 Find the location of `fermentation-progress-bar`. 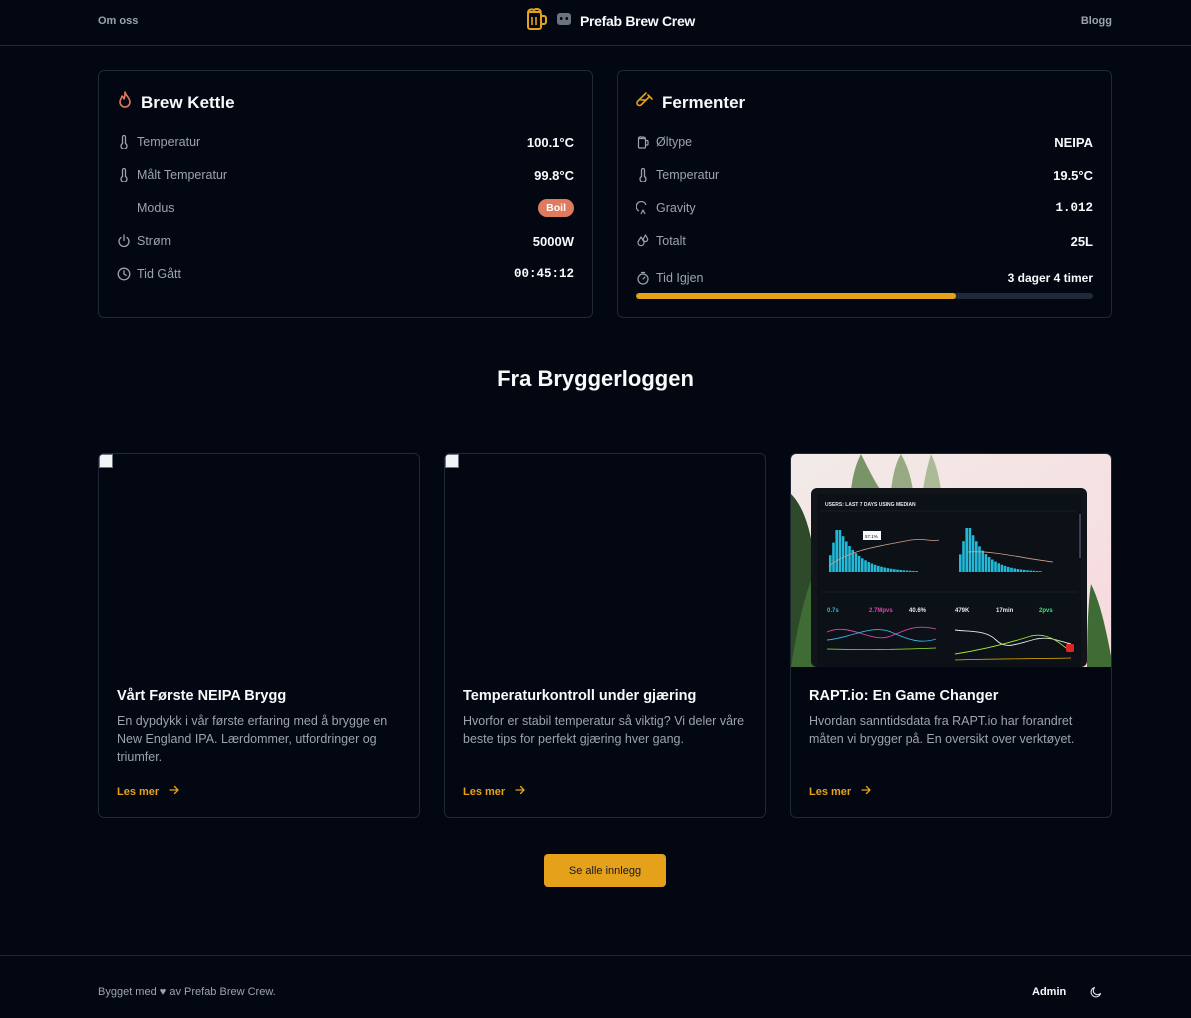

fermentation-progress-bar is located at coordinates (864, 296).